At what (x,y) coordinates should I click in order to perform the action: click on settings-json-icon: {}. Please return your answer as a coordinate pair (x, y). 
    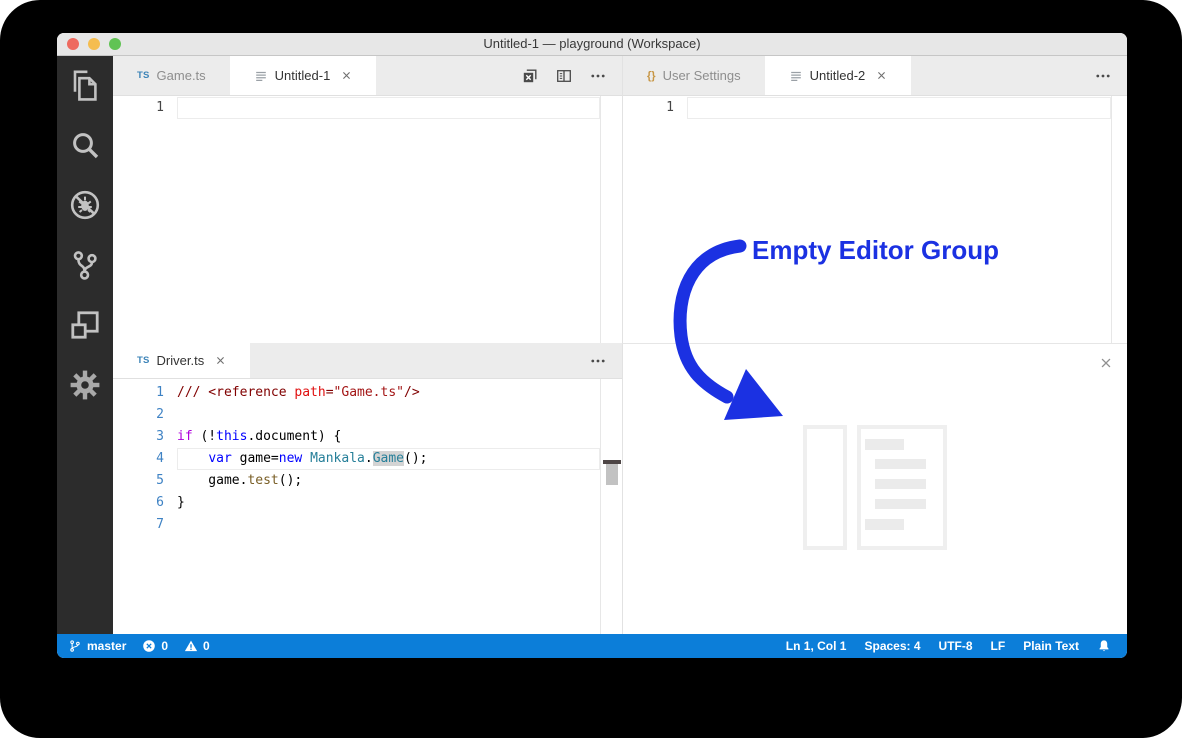
    Looking at the image, I should click on (651, 75).